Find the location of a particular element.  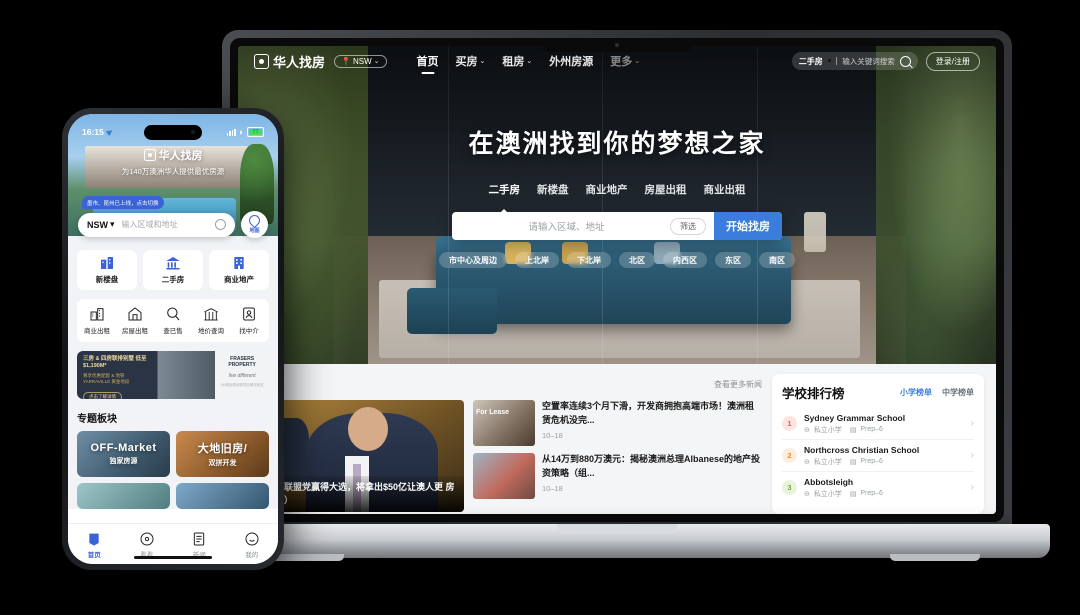

region-chip: 市中心及周边 is located at coordinates (473, 260).